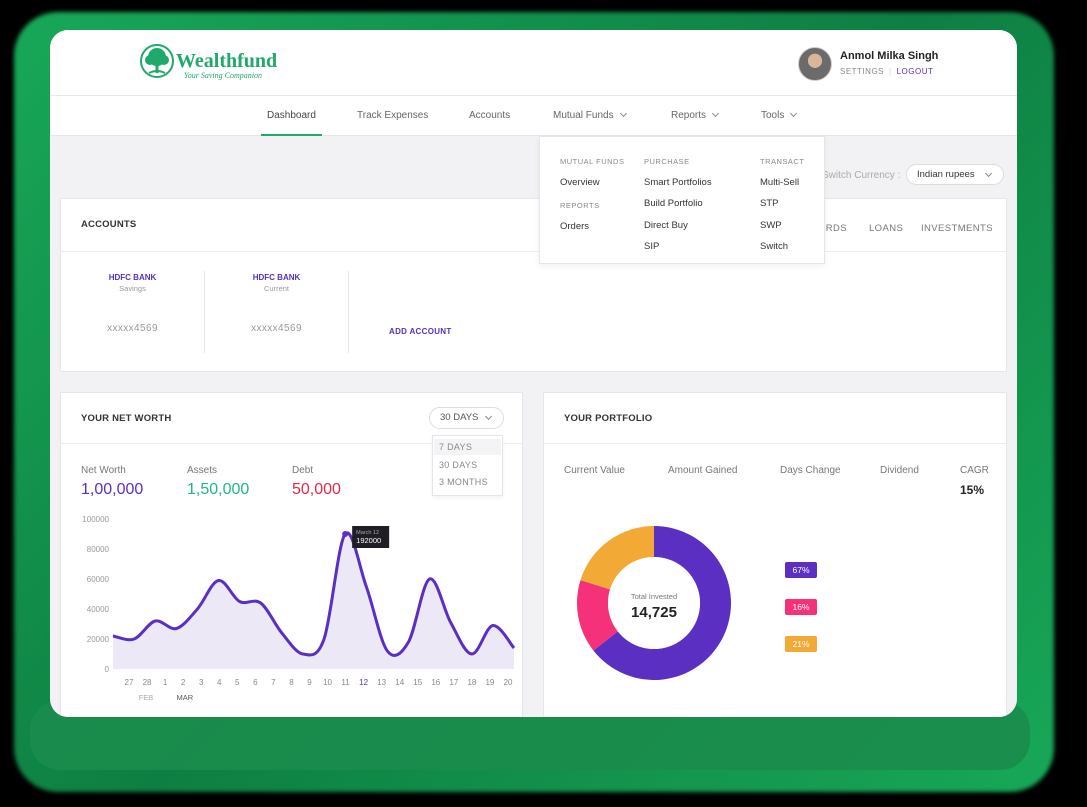  What do you see at coordinates (291, 682) in the screenshot?
I see `x-tick-label: 8` at bounding box center [291, 682].